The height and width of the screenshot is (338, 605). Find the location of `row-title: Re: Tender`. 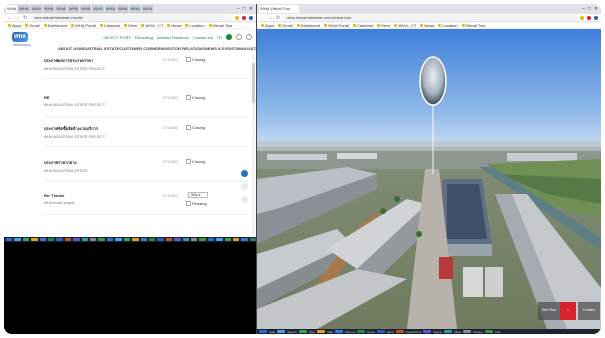

row-title: Re: Tender is located at coordinates (146, 195).